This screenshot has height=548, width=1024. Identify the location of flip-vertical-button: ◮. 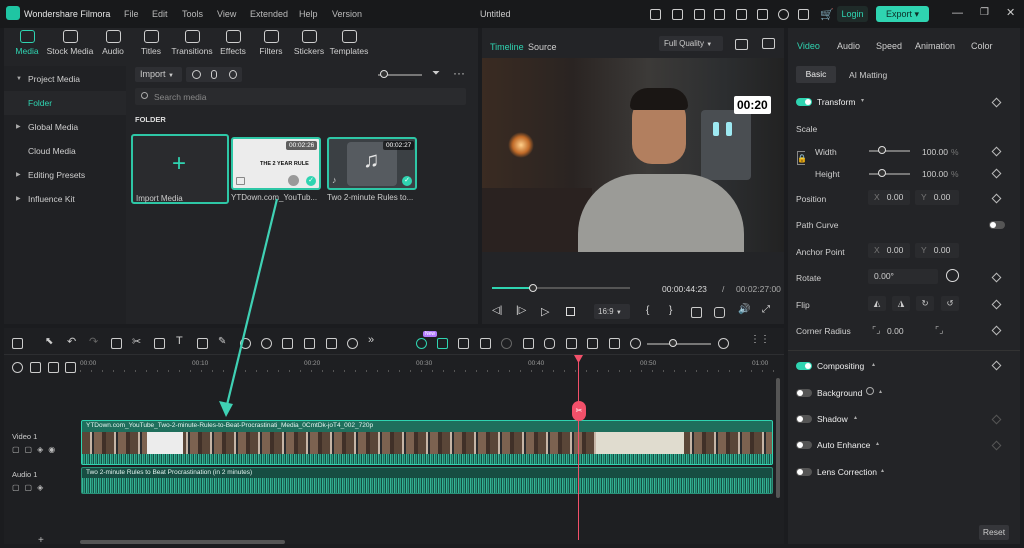
(901, 303).